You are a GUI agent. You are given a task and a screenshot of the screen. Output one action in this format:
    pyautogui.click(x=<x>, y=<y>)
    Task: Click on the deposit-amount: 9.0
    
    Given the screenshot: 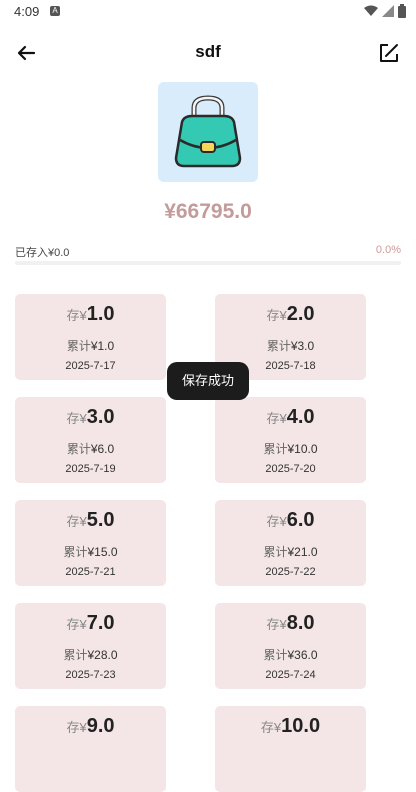 What is the action you would take?
    pyautogui.click(x=100, y=726)
    